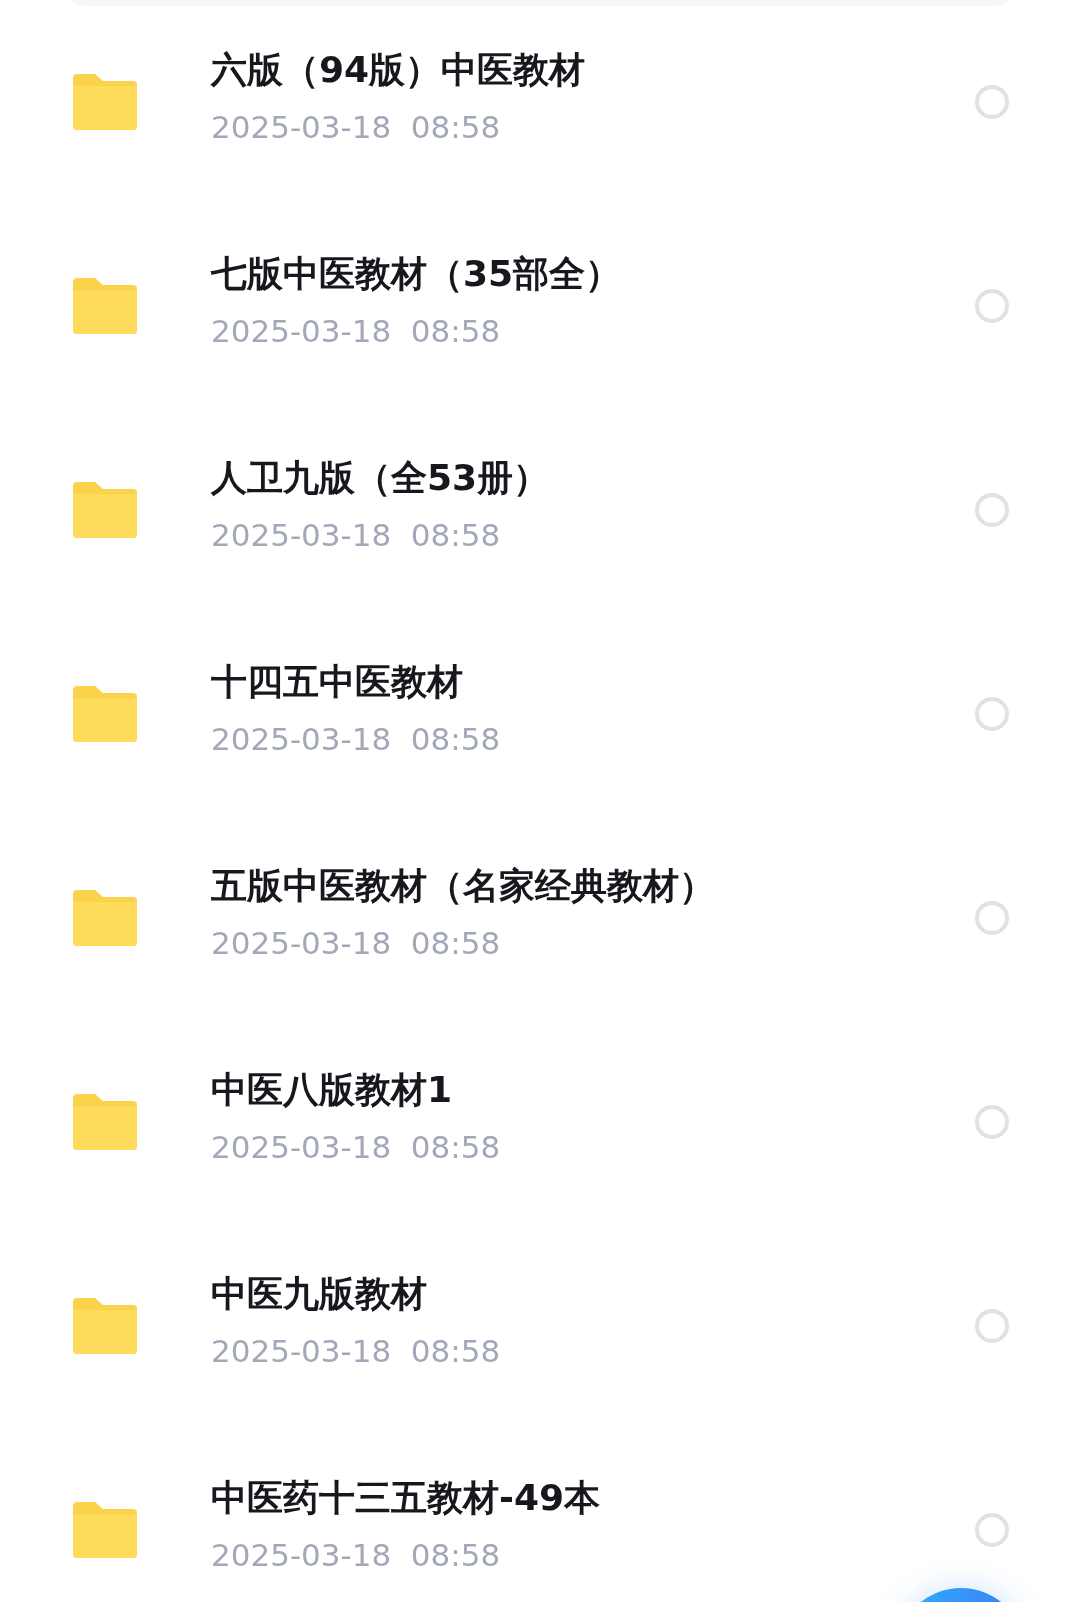 This screenshot has width=1080, height=1602. I want to click on folder-name: 中医九版教材, so click(593, 1294).